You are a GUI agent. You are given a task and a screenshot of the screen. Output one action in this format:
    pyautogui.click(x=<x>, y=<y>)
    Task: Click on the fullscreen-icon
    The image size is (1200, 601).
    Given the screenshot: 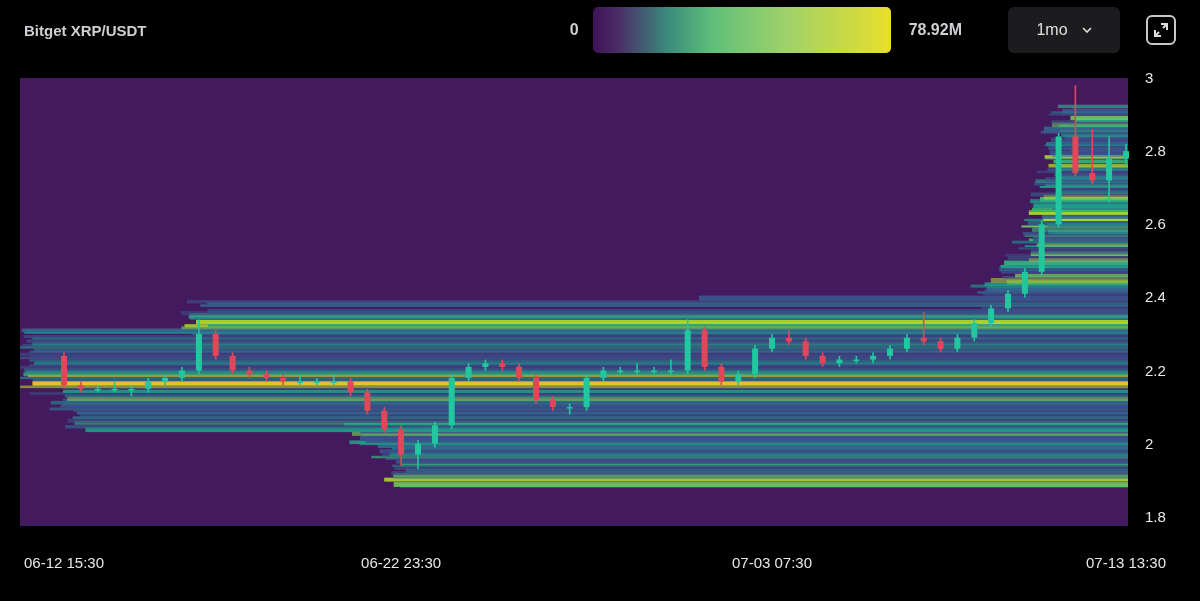 What is the action you would take?
    pyautogui.click(x=1161, y=30)
    